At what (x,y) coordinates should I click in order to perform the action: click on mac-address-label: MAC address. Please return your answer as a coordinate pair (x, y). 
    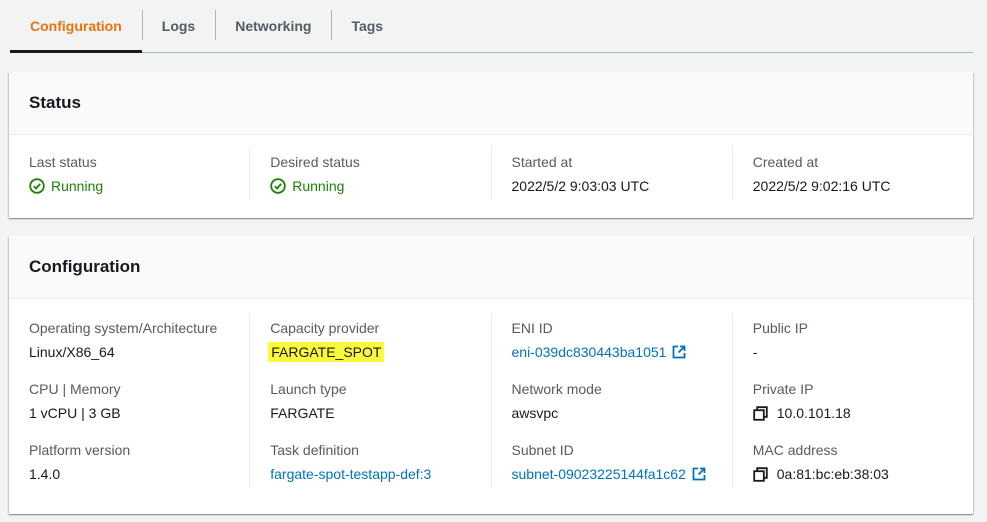
    Looking at the image, I should click on (795, 450).